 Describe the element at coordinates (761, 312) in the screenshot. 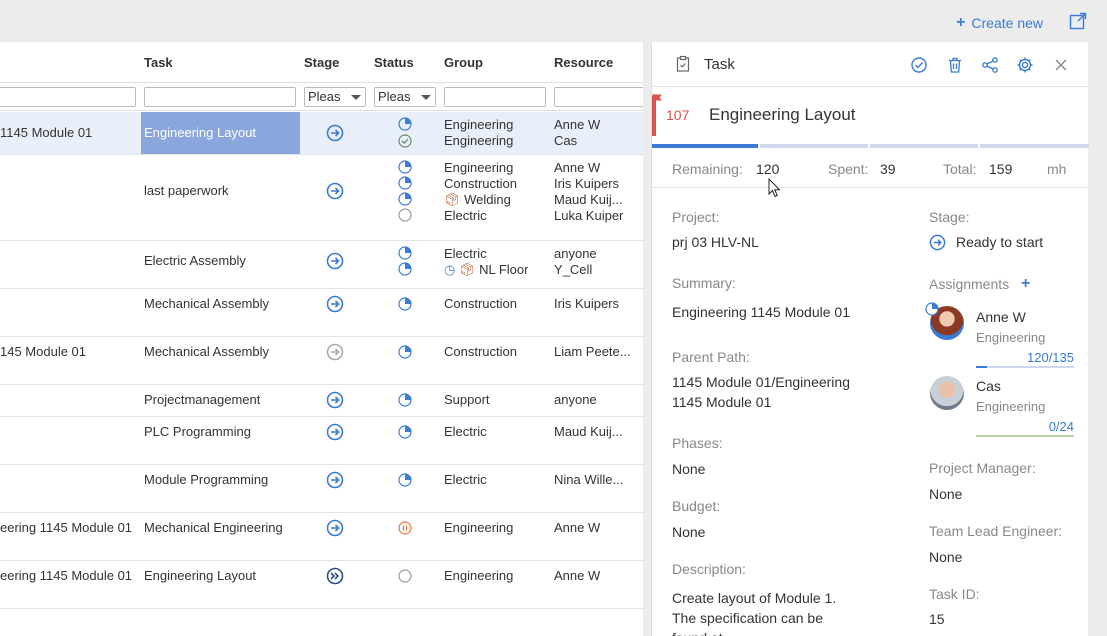

I see `summary-value: Engineering 1145 Module 01` at that location.